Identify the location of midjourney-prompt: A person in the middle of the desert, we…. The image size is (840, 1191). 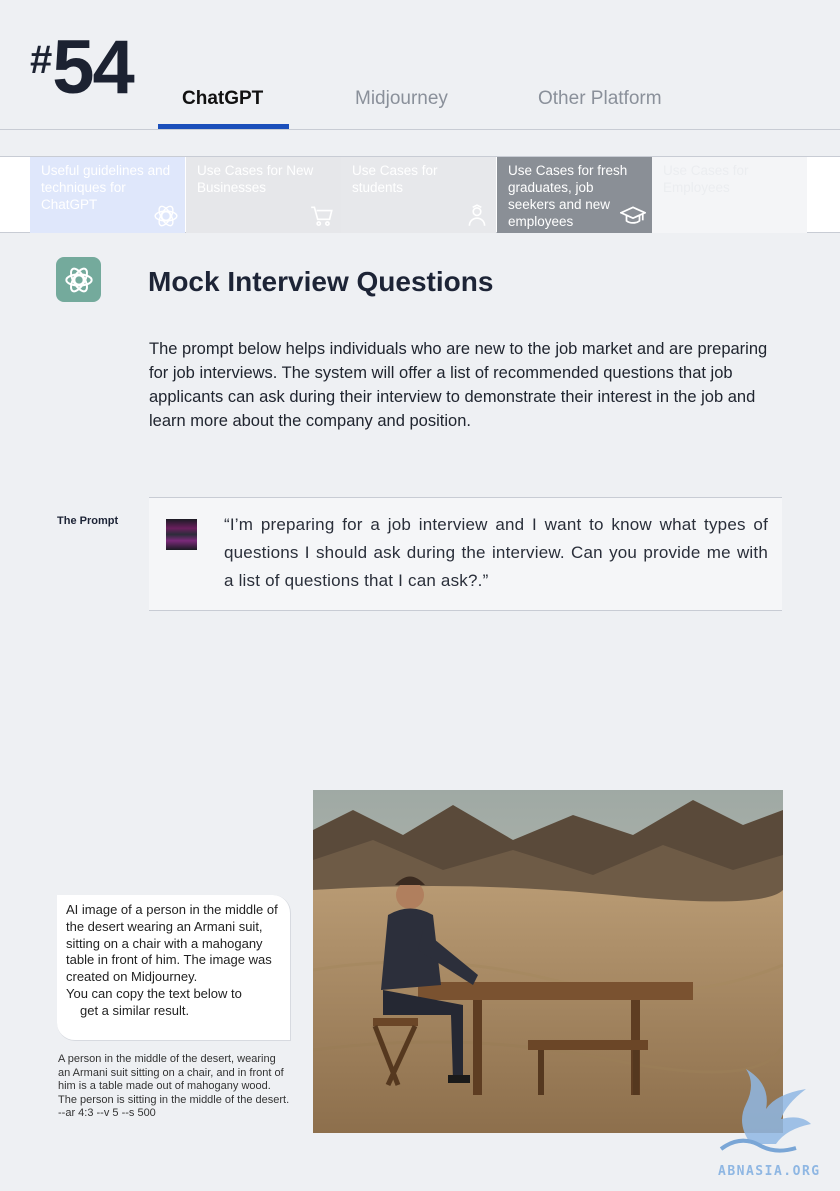
(174, 1086).